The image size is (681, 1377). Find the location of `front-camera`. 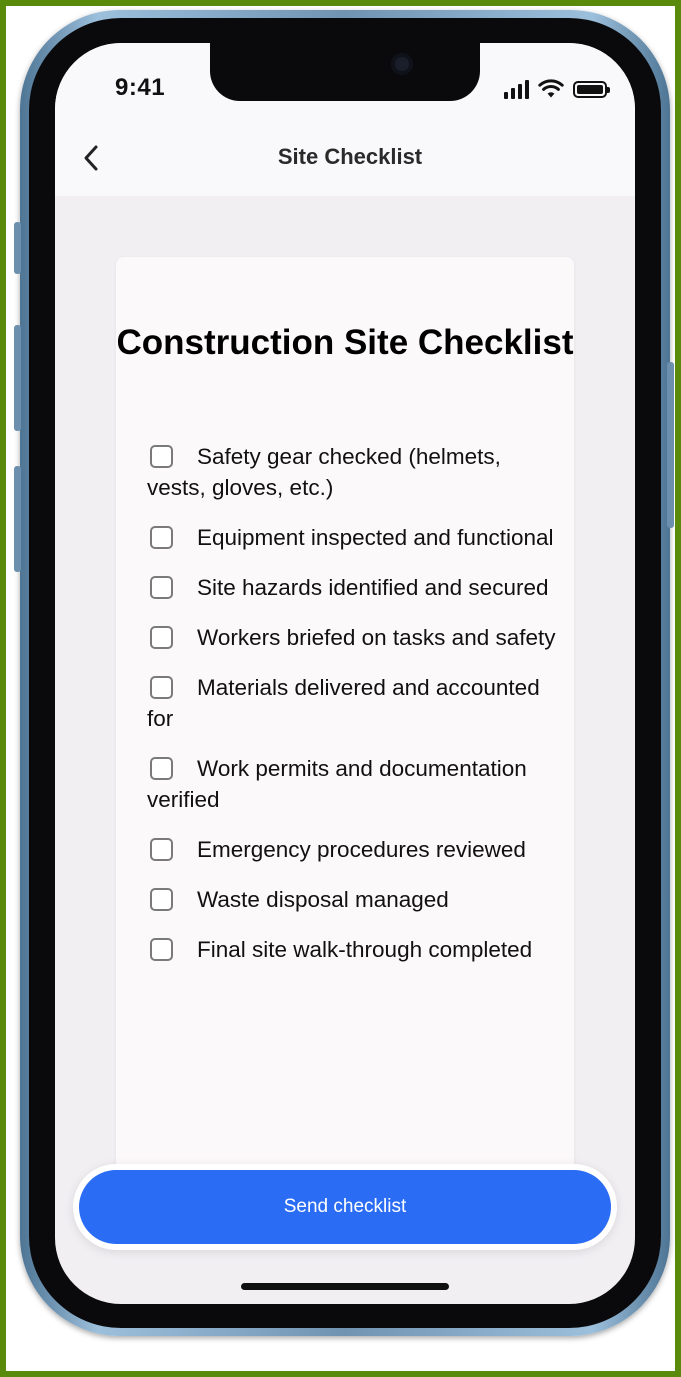

front-camera is located at coordinates (402, 64).